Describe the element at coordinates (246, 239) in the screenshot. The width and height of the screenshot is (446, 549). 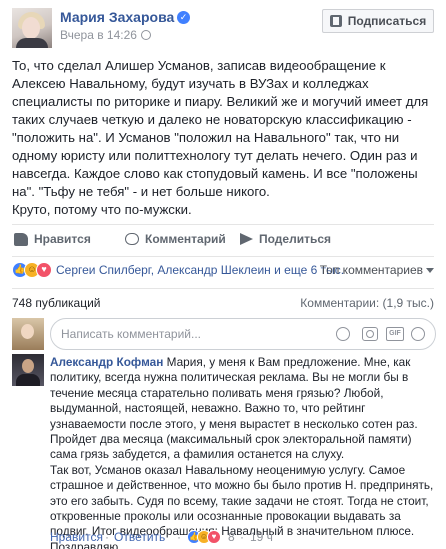
I see `share-arrow-icon` at that location.